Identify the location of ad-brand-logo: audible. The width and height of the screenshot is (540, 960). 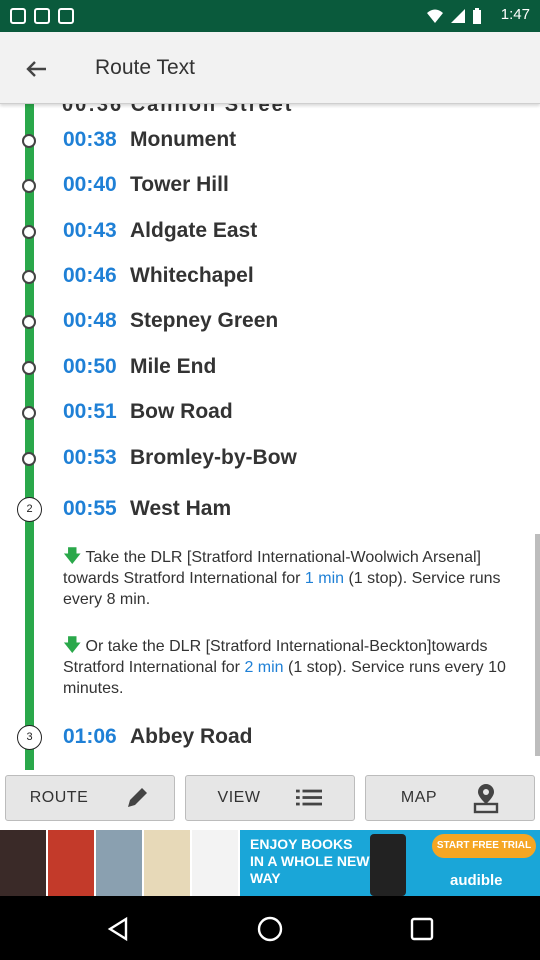
(476, 880).